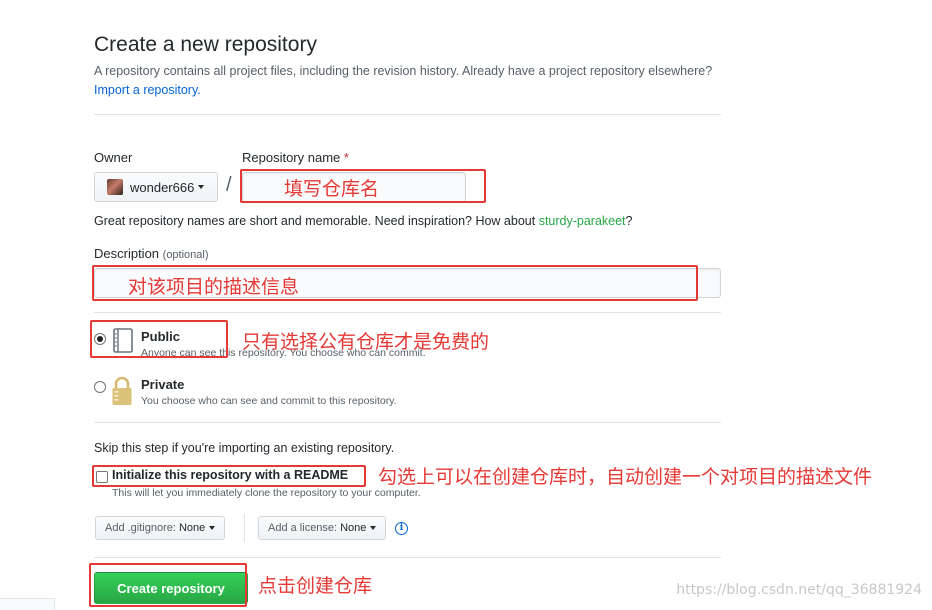  What do you see at coordinates (401, 528) in the screenshot?
I see `info-icon: i` at bounding box center [401, 528].